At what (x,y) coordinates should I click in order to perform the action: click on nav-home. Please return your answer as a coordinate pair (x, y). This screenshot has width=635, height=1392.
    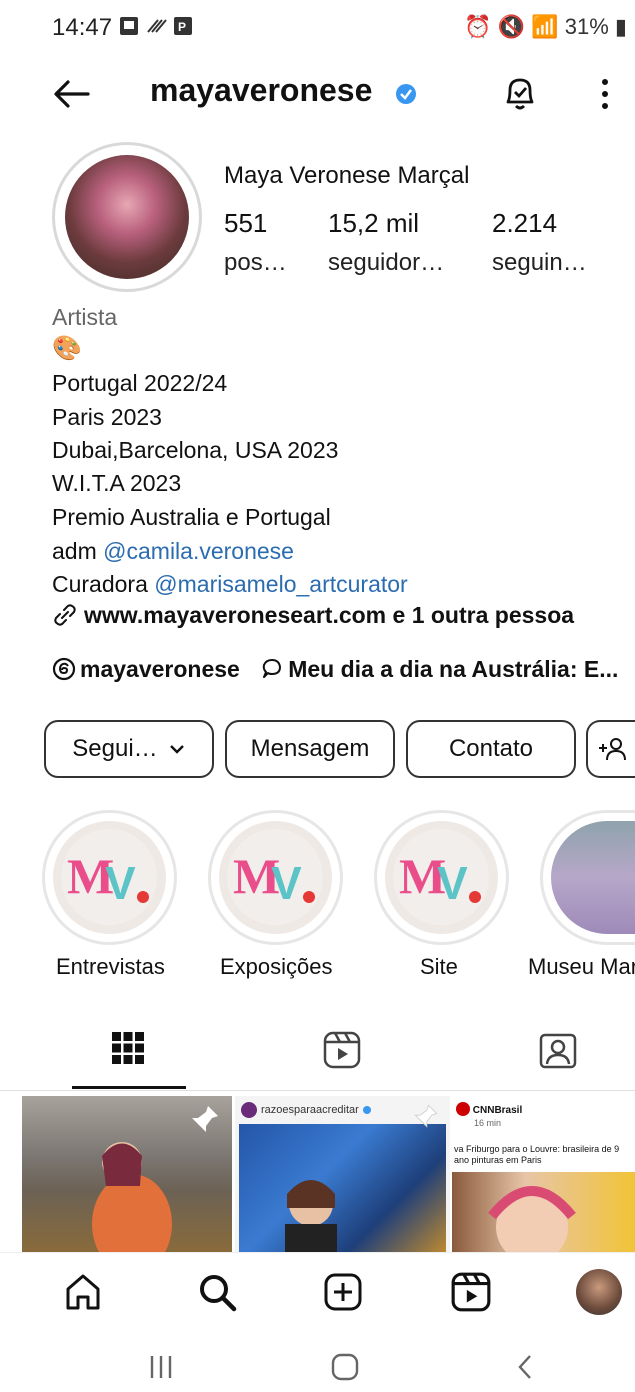
    Looking at the image, I should click on (83, 1294).